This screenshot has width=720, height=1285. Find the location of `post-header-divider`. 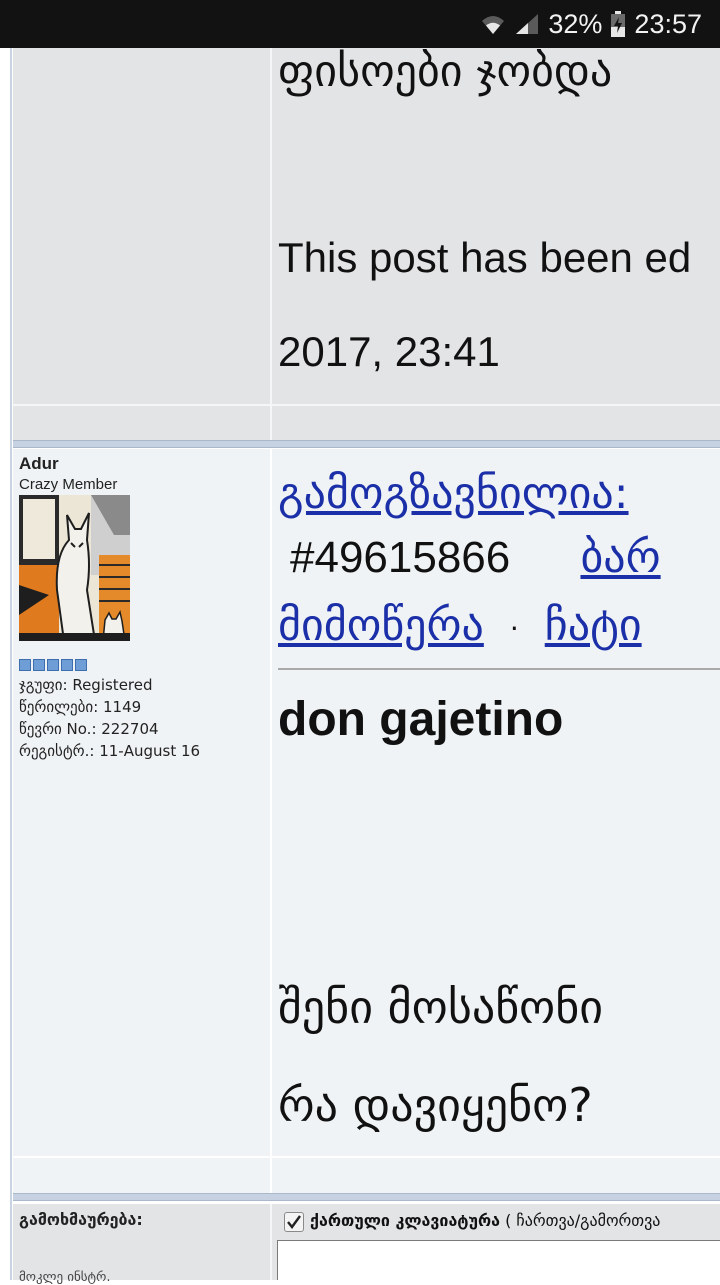

post-header-divider is located at coordinates (499, 669).